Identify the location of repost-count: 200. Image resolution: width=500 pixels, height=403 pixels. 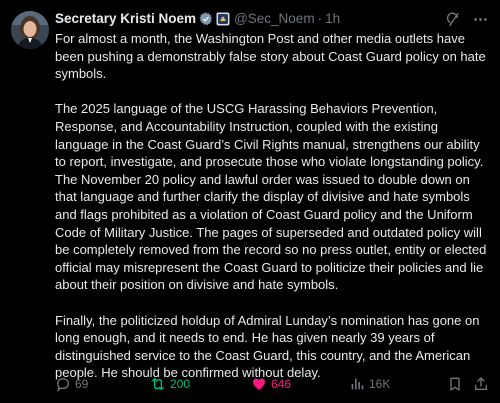
(180, 384).